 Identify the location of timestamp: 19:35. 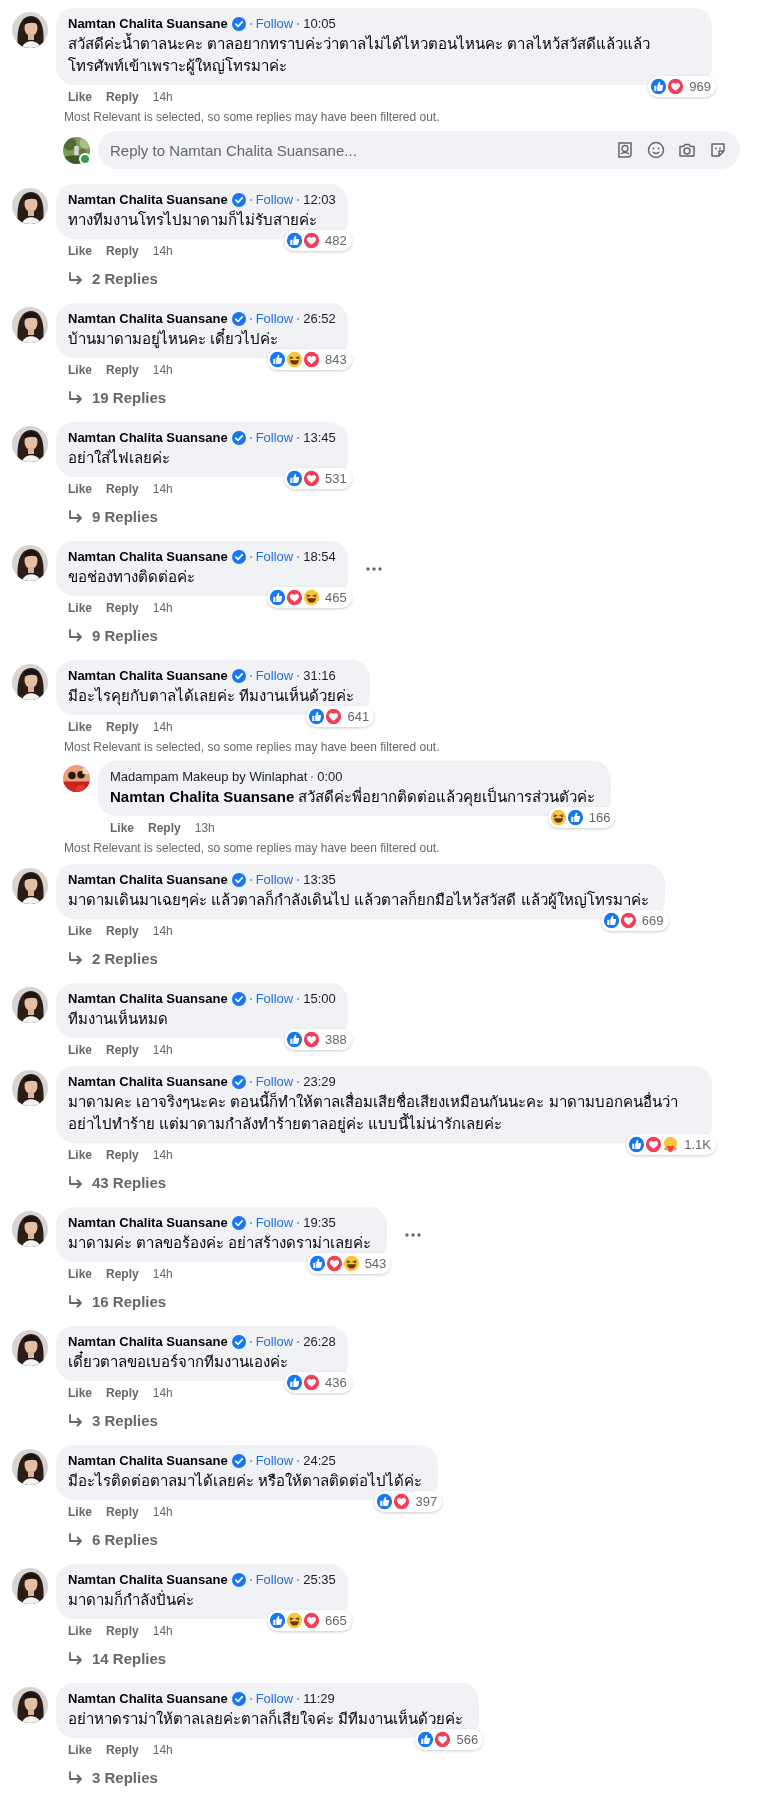
(319, 1223).